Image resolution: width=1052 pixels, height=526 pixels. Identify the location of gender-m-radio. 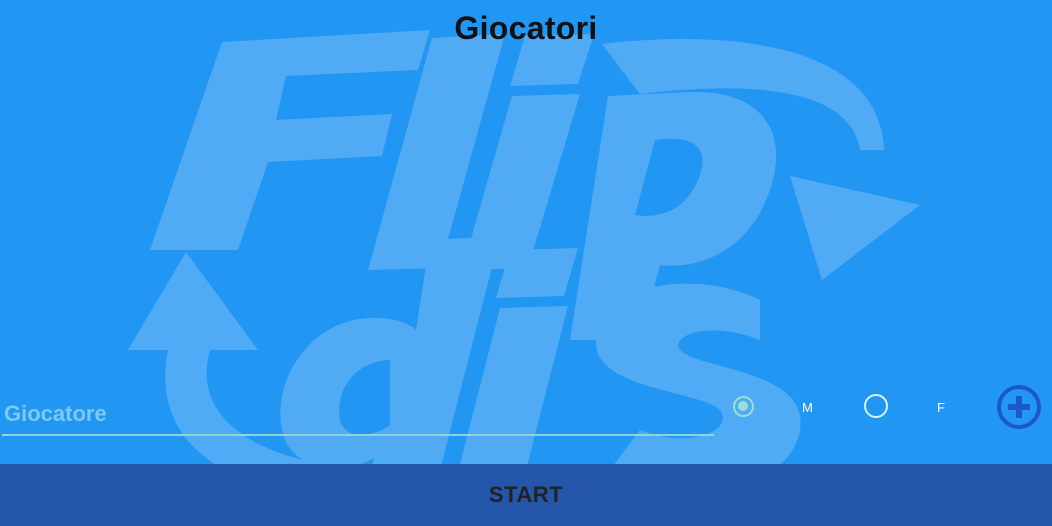
(743, 406).